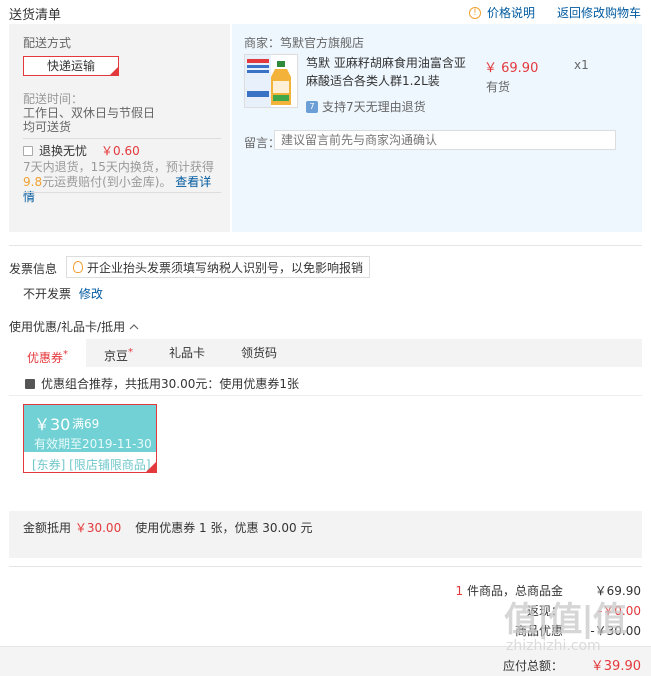 Image resolution: width=651 pixels, height=676 pixels. Describe the element at coordinates (224, 528) in the screenshot. I see `used-coupon-note: 使用优惠券 1 张，优惠 30.00 元` at that location.